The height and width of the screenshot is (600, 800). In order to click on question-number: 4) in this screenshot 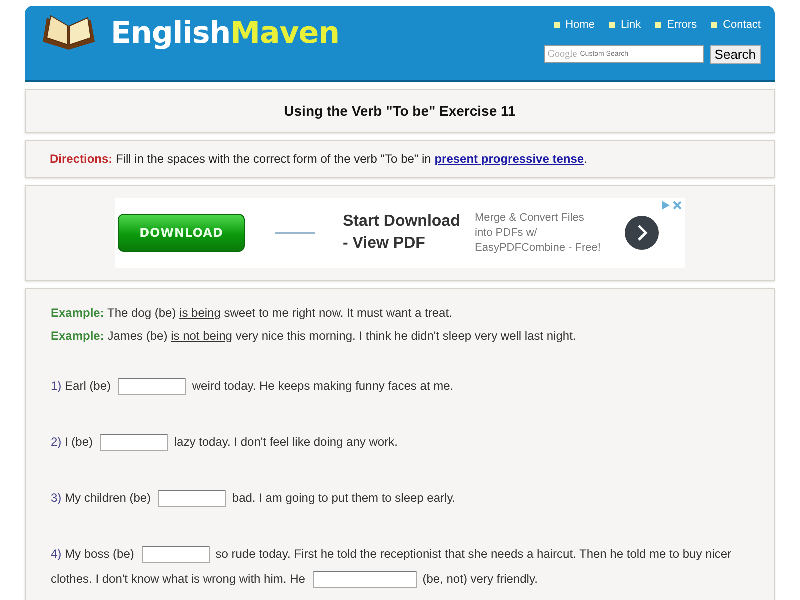, I will do `click(56, 554)`.